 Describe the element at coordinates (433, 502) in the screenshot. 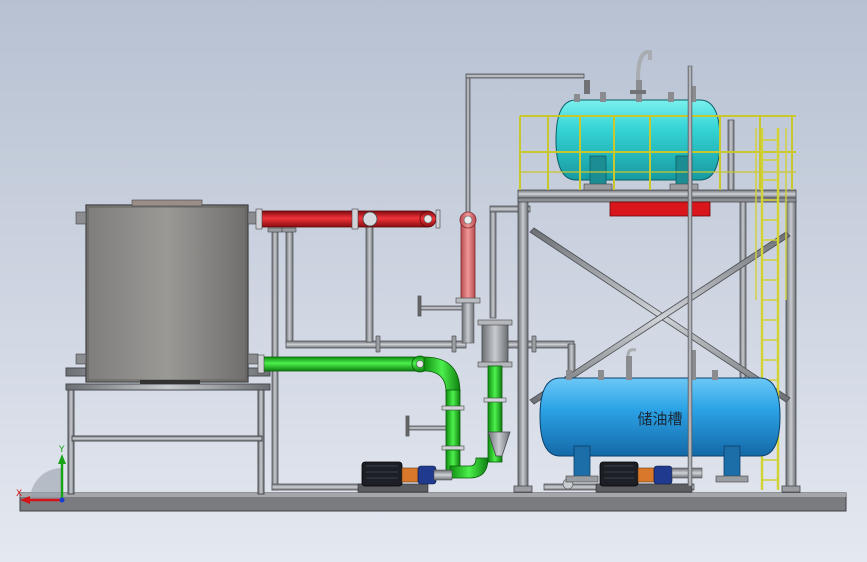

I see `base-skid` at that location.